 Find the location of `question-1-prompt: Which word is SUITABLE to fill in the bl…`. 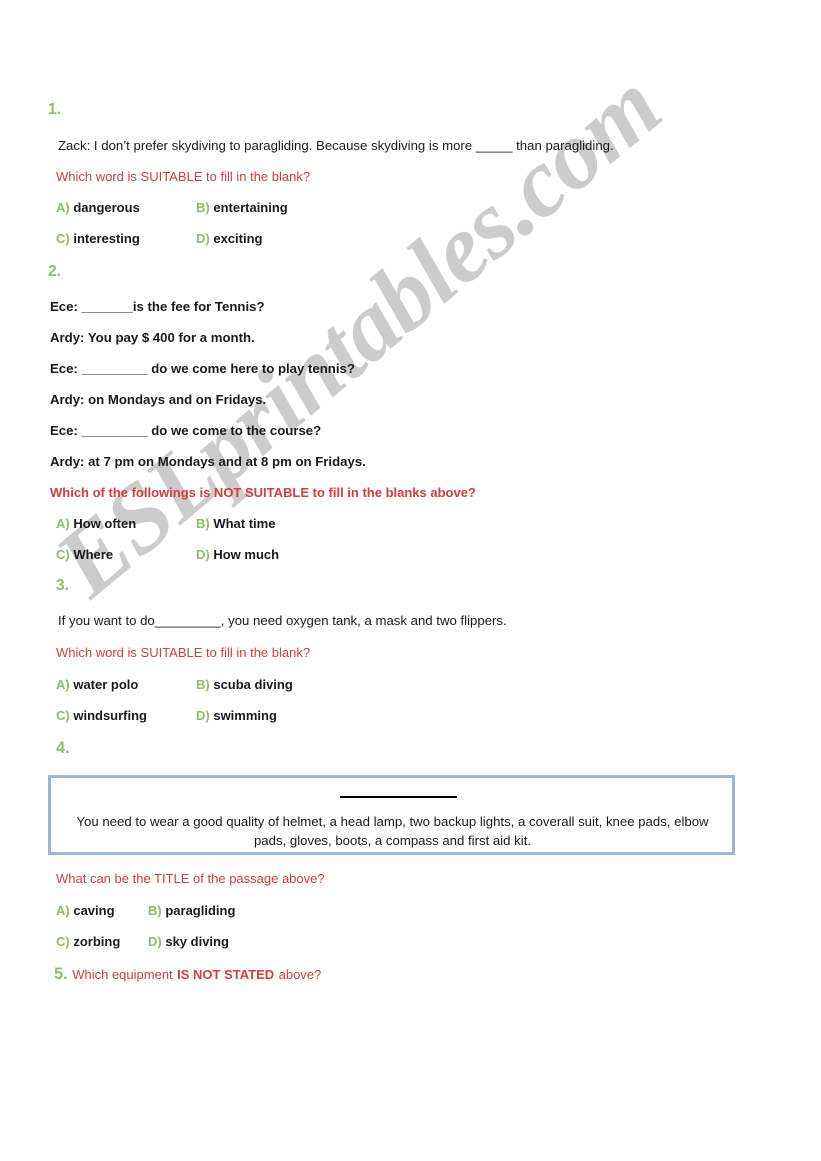

question-1-prompt: Which word is SUITABLE to fill in the bl… is located at coordinates (183, 176).